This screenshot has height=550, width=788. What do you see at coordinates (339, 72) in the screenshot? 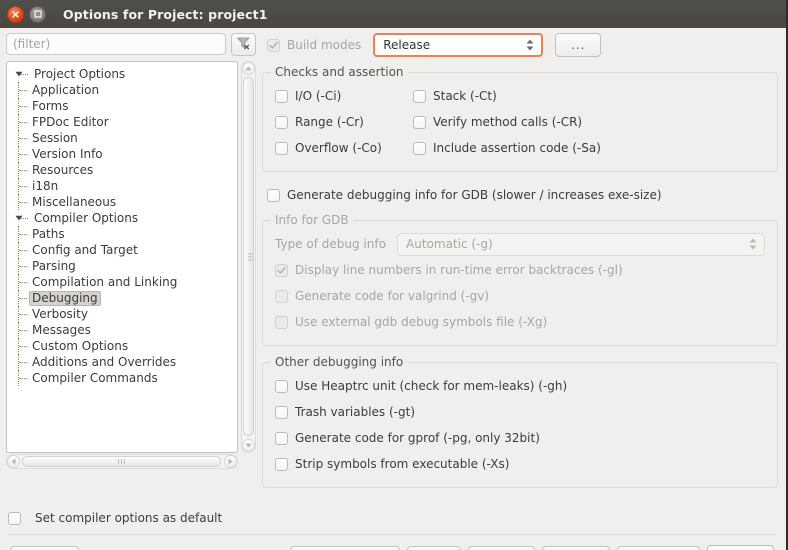
I see `checks-group-title: Checks and assertion` at bounding box center [339, 72].